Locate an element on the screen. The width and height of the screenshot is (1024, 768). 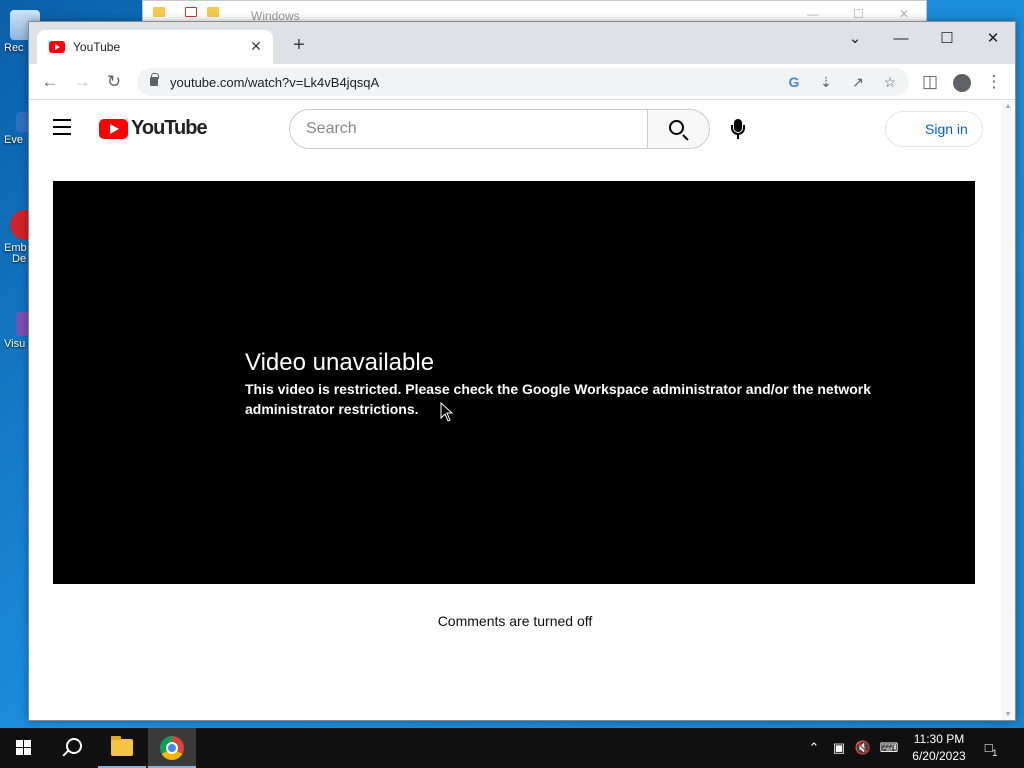
install-app-icon: ⇣ is located at coordinates (826, 82).